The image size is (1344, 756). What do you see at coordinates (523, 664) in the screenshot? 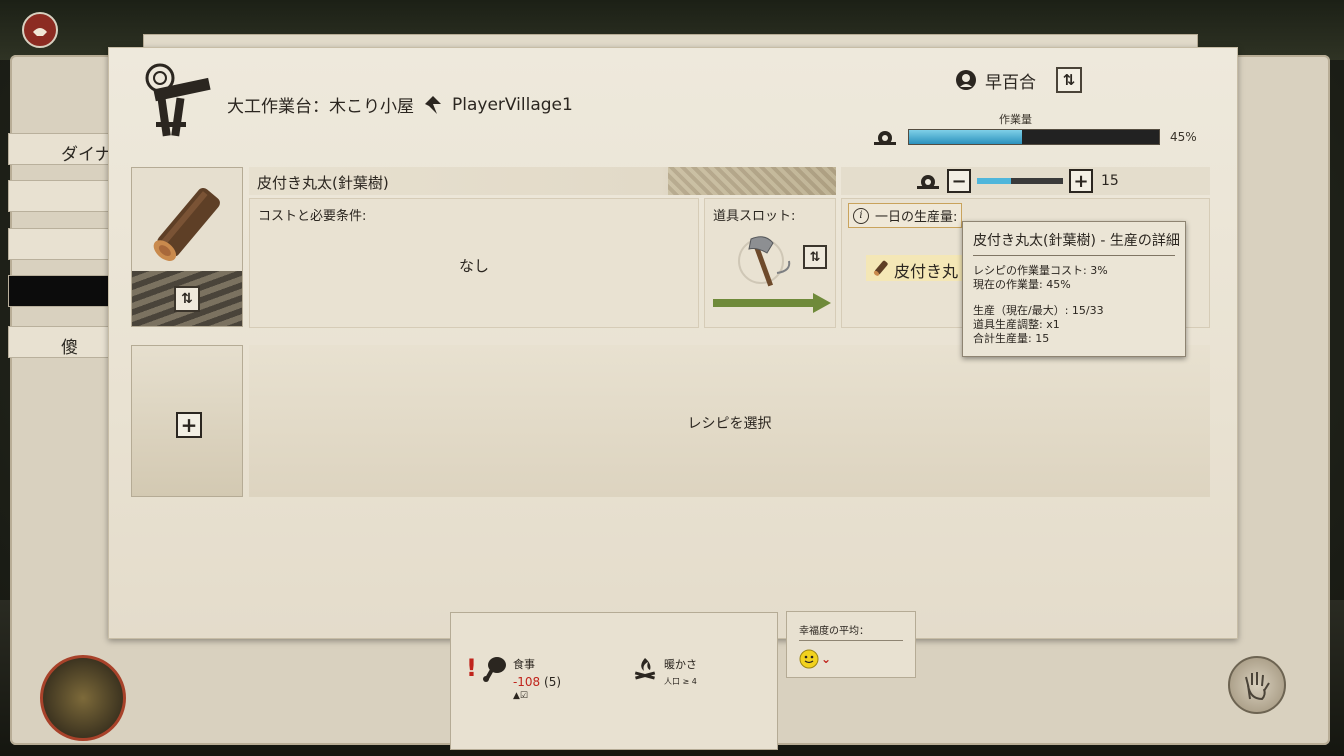
I see `food-label: 食事` at bounding box center [523, 664].